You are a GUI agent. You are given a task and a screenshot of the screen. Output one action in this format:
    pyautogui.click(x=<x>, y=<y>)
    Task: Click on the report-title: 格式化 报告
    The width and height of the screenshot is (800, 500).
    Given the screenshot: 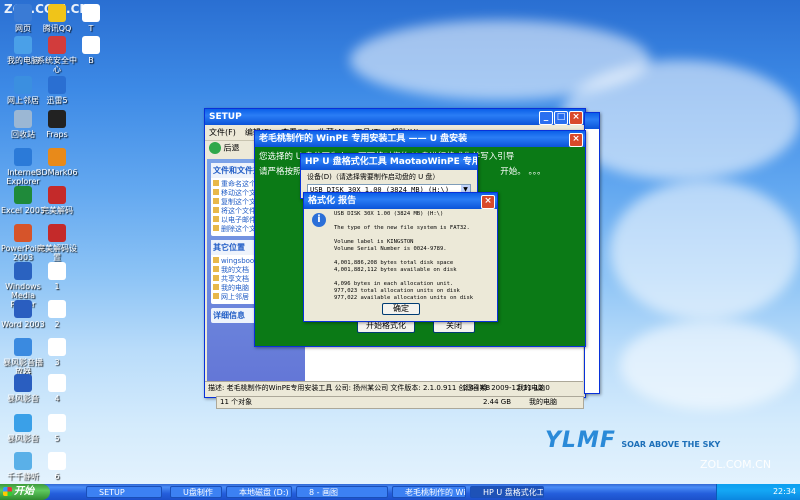 What is the action you would take?
    pyautogui.click(x=332, y=201)
    